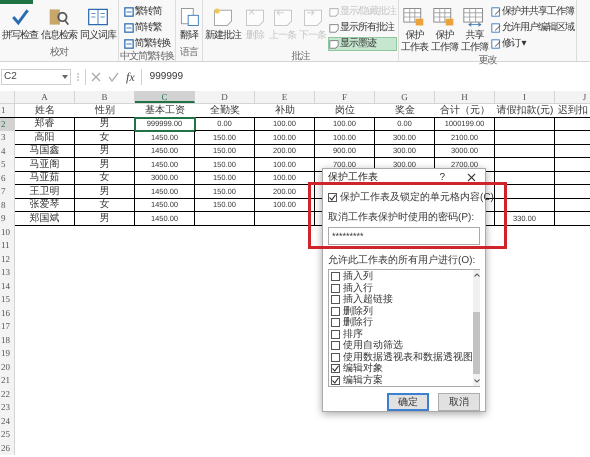 This screenshot has width=590, height=457. I want to click on ribbon-button: 同义词库, so click(98, 22).